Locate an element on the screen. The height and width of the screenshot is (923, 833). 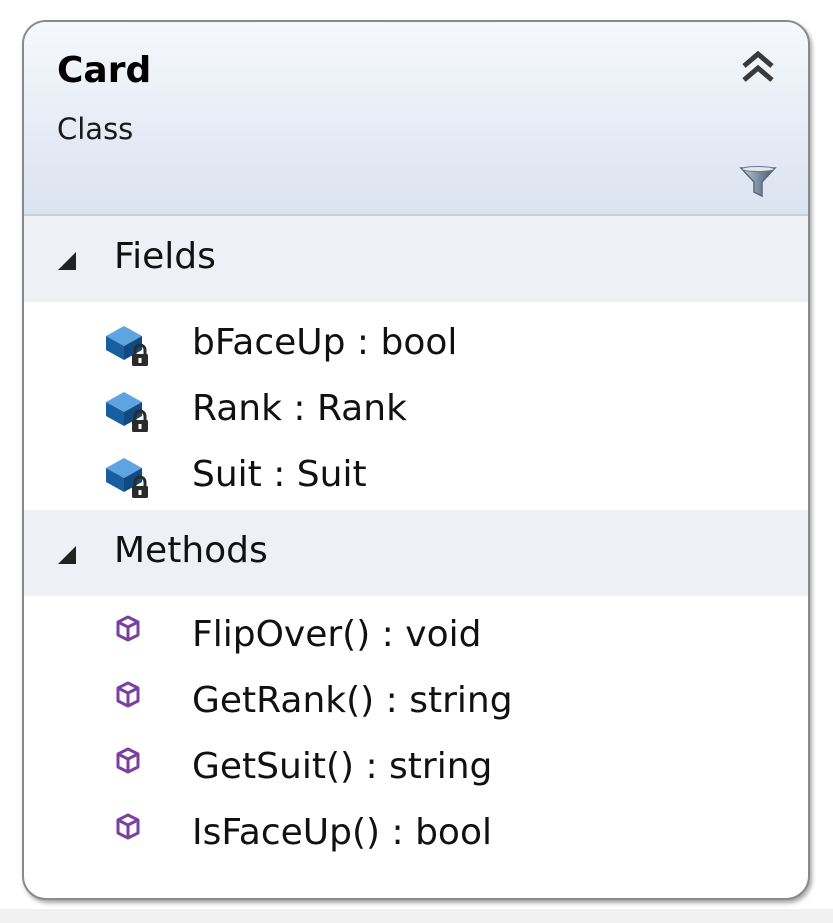
method-label: FlipOver() : void is located at coordinates (337, 634).